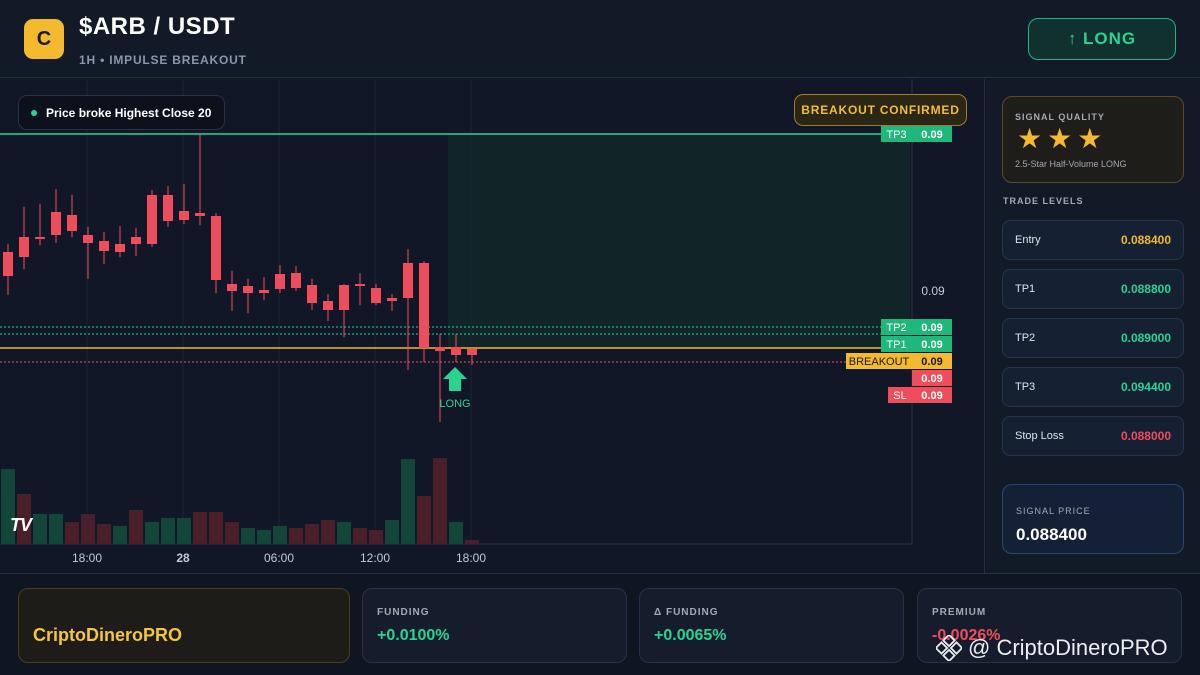 Image resolution: width=1200 pixels, height=675 pixels. What do you see at coordinates (679, 241) in the screenshot?
I see `profit-zone` at bounding box center [679, 241].